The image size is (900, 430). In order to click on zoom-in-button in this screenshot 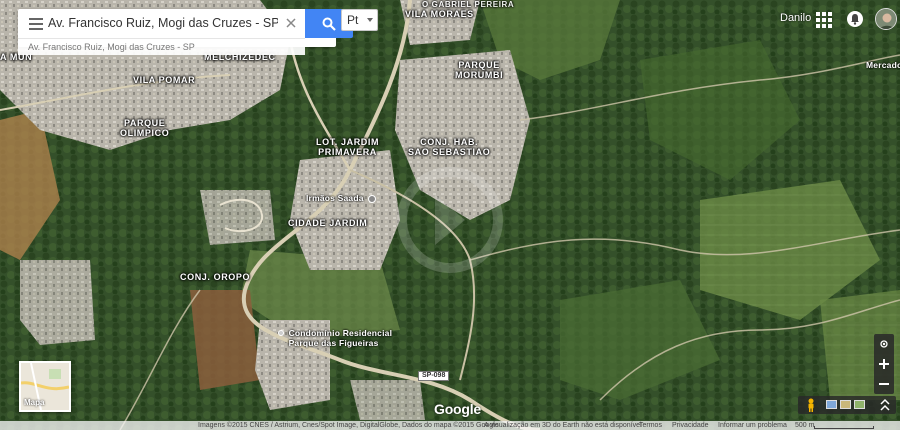, I will do `click(884, 364)`.